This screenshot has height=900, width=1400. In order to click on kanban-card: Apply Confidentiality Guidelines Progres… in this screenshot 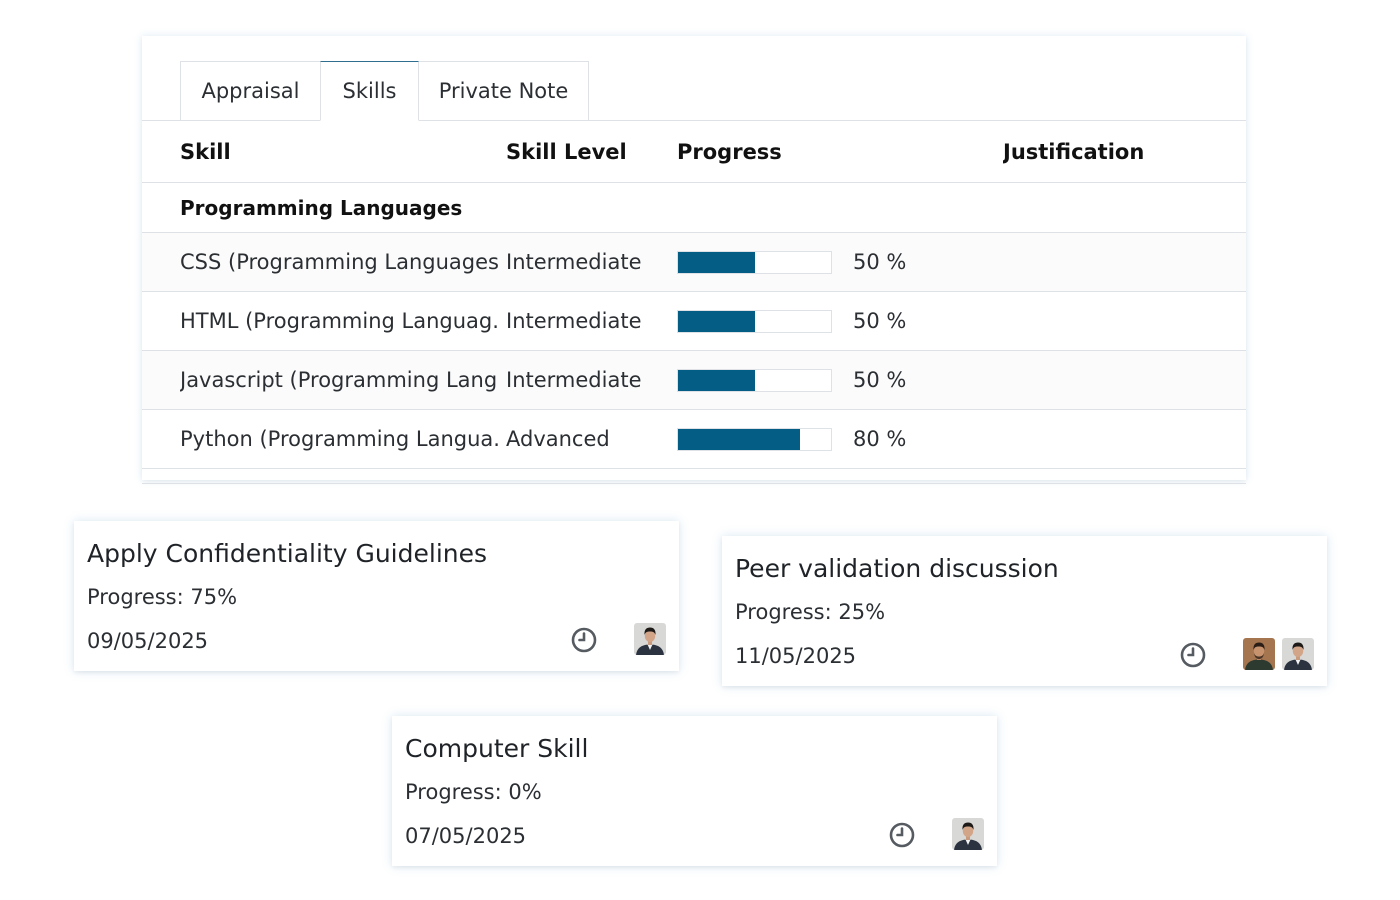, I will do `click(376, 596)`.